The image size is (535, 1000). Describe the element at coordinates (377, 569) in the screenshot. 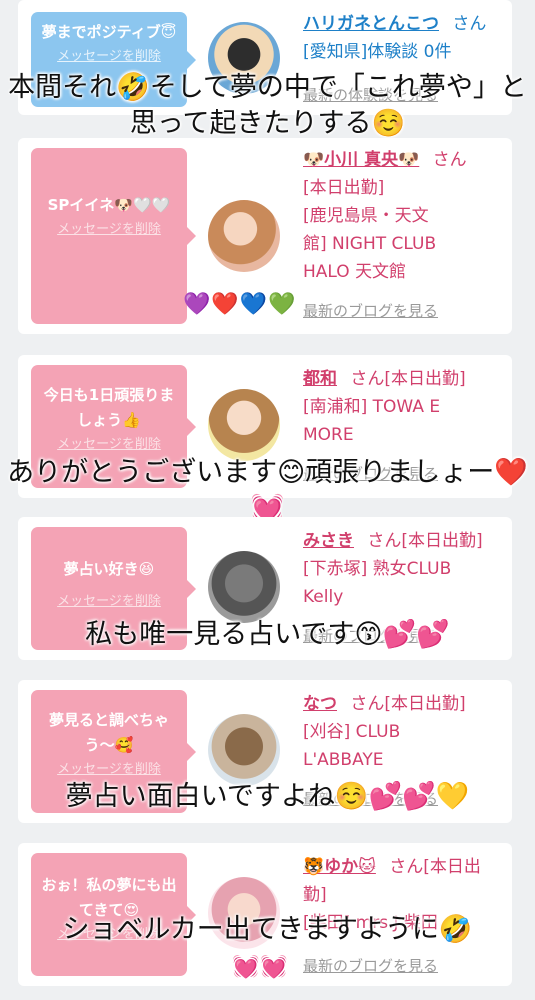

I see `profile-detail: [下赤塚] 熟女CLUB` at that location.